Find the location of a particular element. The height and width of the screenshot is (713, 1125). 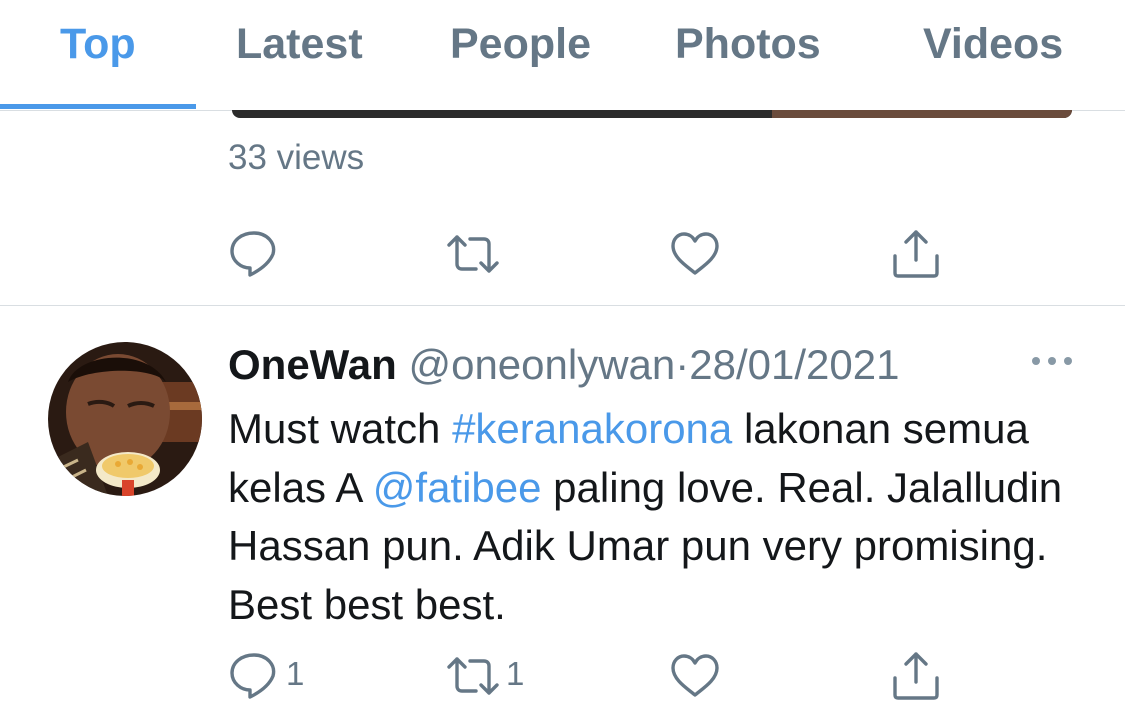

avatar is located at coordinates (125, 419).